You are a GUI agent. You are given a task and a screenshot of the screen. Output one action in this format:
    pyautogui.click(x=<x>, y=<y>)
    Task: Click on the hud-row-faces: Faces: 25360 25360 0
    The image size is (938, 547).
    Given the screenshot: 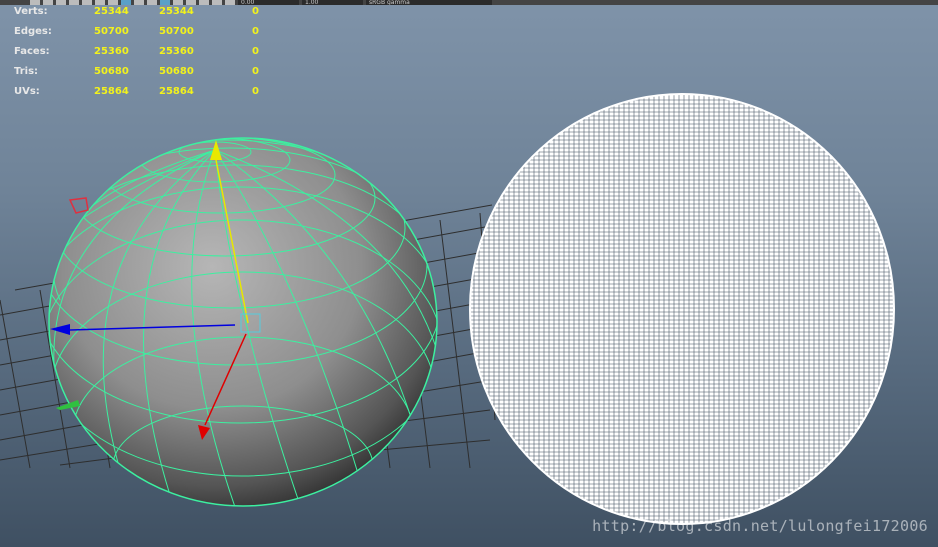 What is the action you would take?
    pyautogui.click(x=135, y=53)
    